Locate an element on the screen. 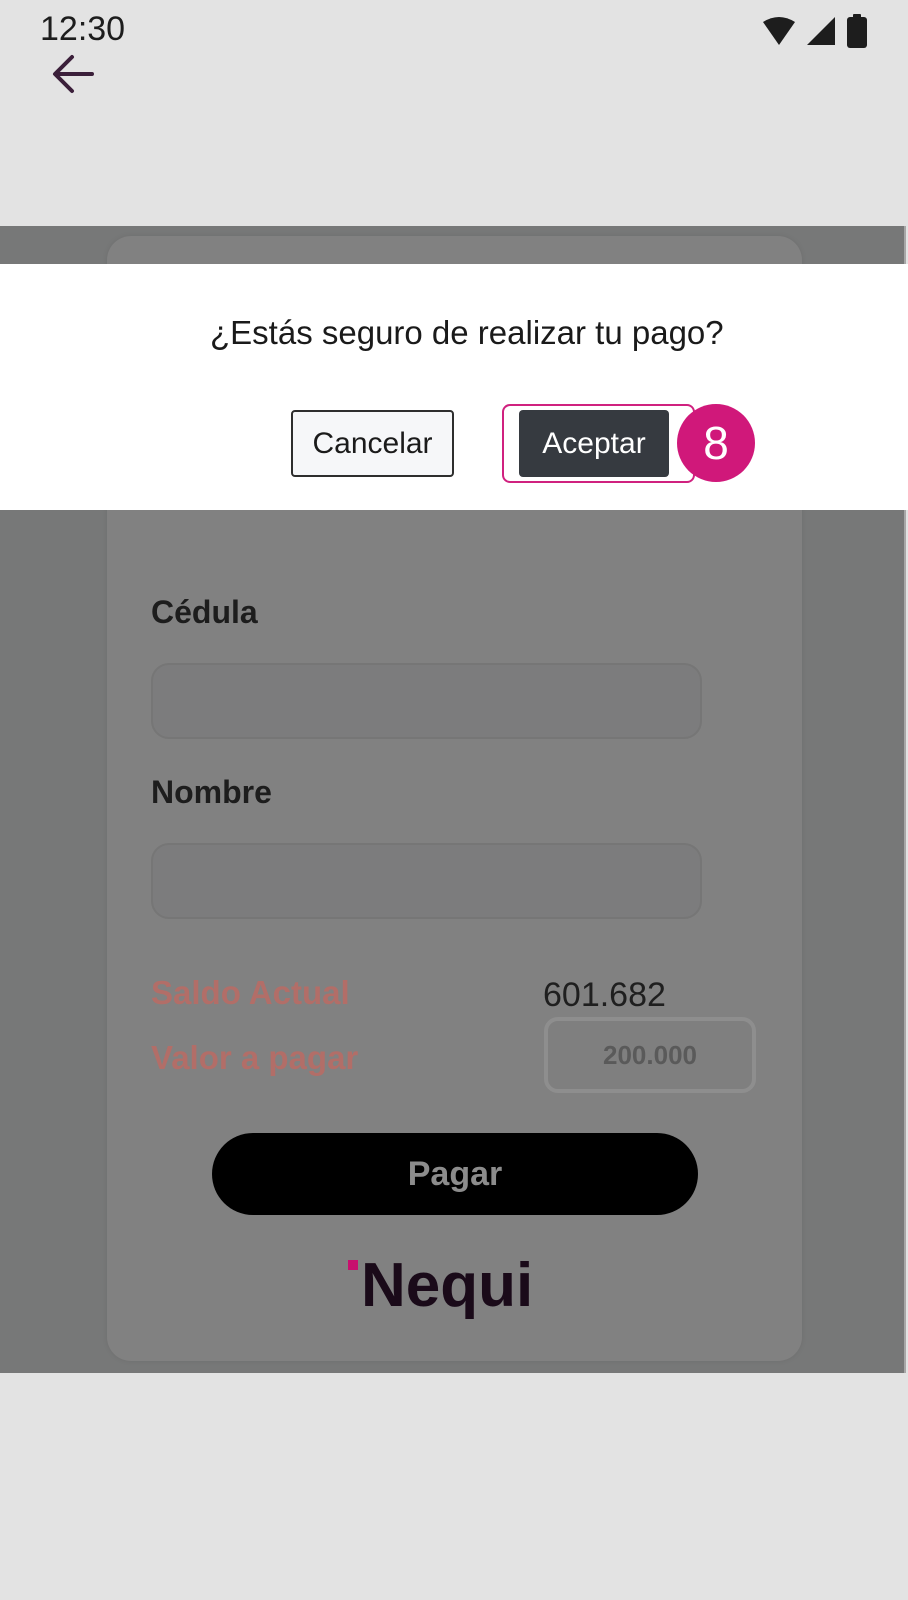  wifi-icon is located at coordinates (779, 31).